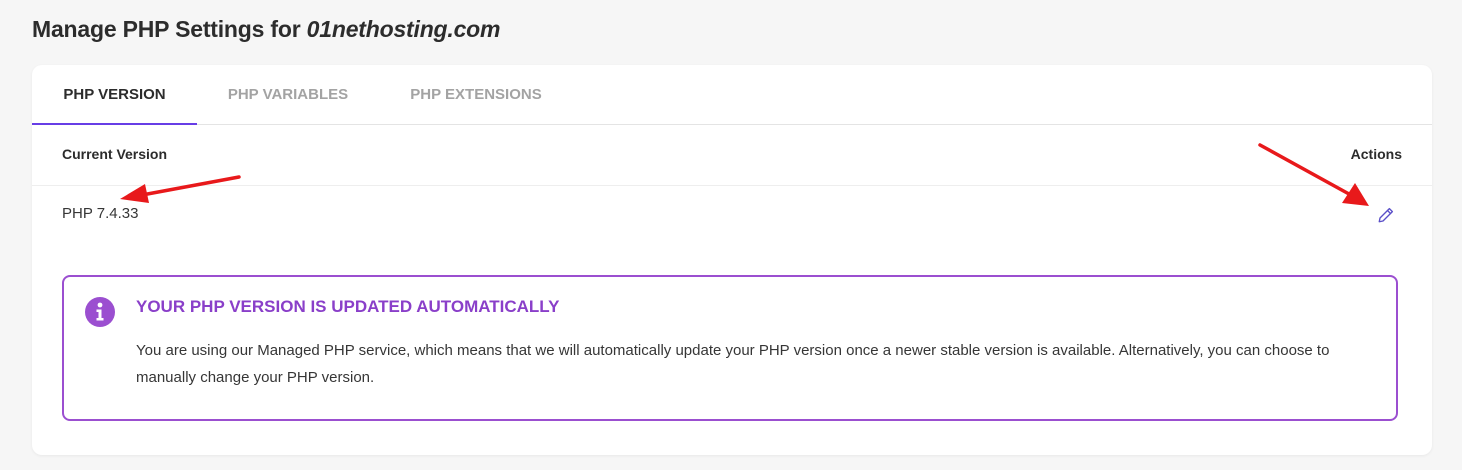 This screenshot has width=1462, height=470. What do you see at coordinates (288, 94) in the screenshot?
I see `tab-php-variables: PHP VARIABLES` at bounding box center [288, 94].